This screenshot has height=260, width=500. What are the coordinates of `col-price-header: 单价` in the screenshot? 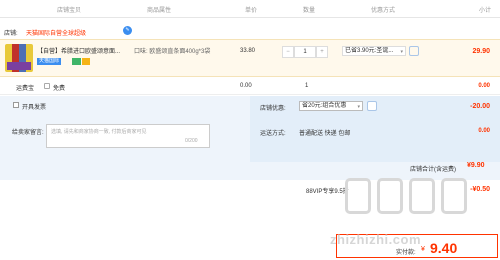 It's located at (251, 11).